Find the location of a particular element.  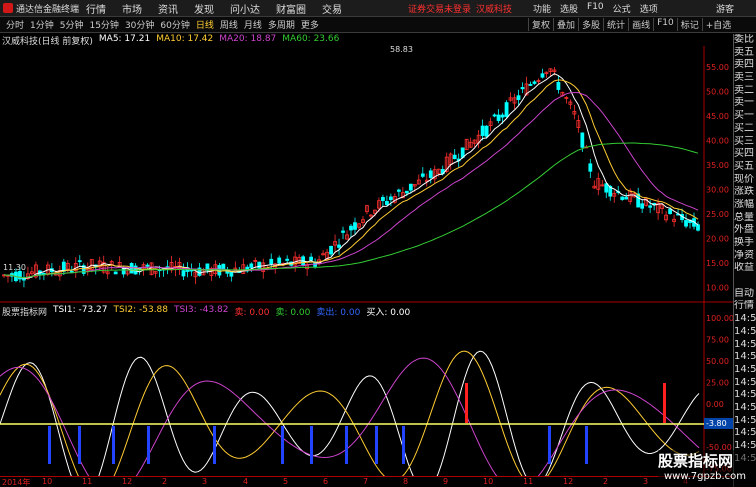

date-tick-3: 12 is located at coordinates (127, 481).